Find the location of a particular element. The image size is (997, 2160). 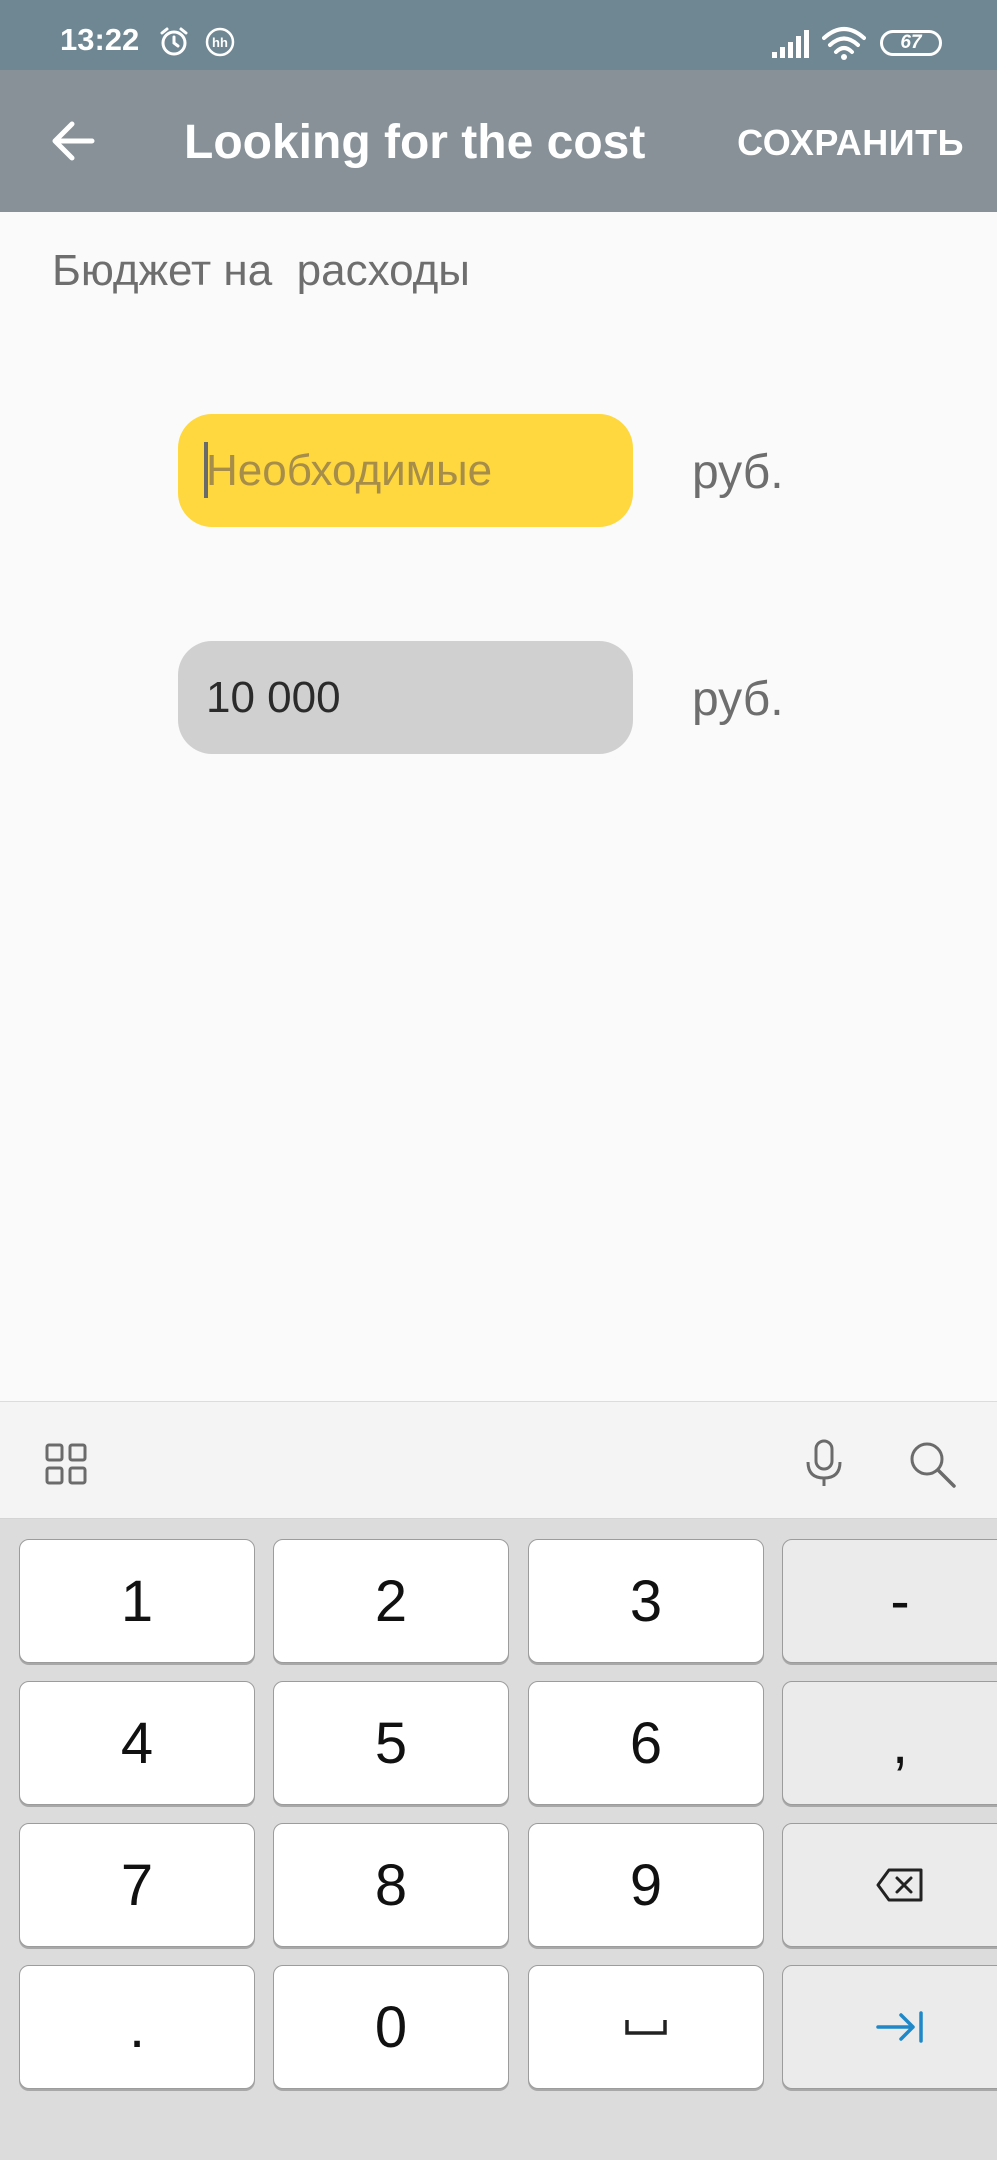

amount-input: 10 000 is located at coordinates (405, 697).